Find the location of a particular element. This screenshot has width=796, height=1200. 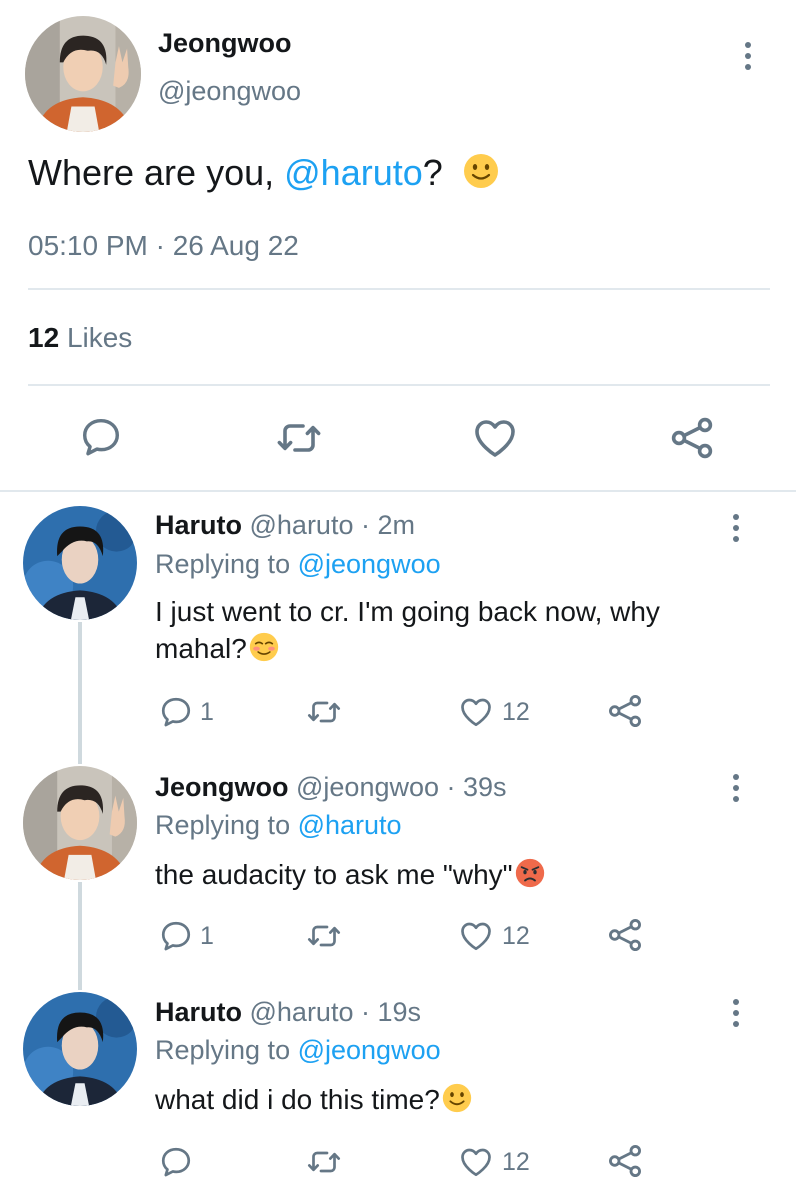

likes-count: 12 is located at coordinates (44, 337).